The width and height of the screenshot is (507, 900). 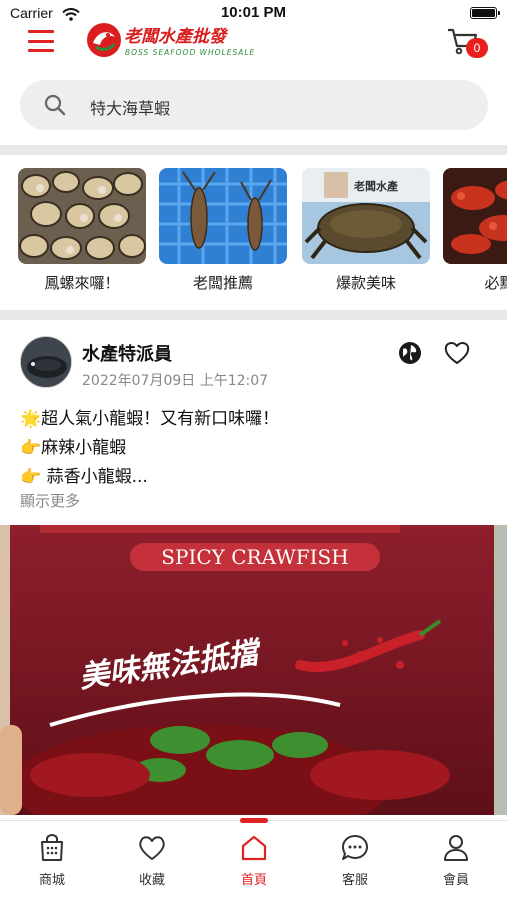 What do you see at coordinates (254, 557) in the screenshot?
I see `banner-text: SPICY CRAWFISH` at bounding box center [254, 557].